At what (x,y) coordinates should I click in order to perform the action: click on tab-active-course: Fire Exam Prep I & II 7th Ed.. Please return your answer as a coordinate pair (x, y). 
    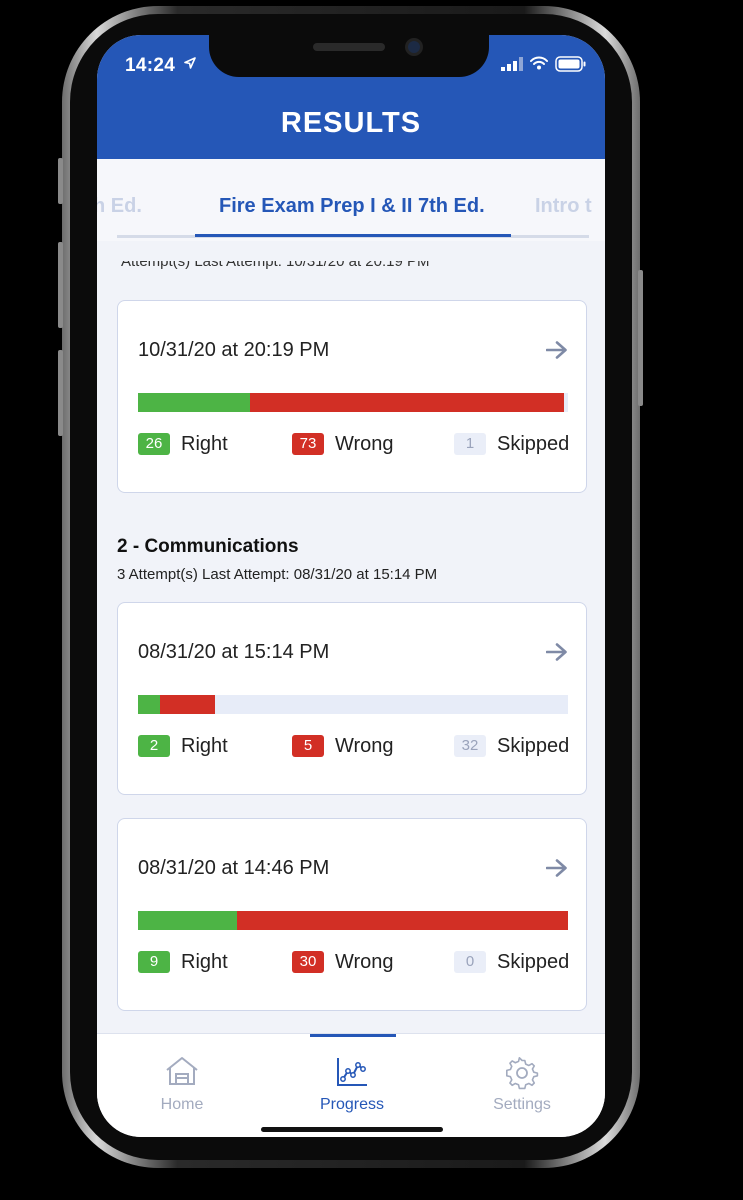
    Looking at the image, I should click on (352, 206).